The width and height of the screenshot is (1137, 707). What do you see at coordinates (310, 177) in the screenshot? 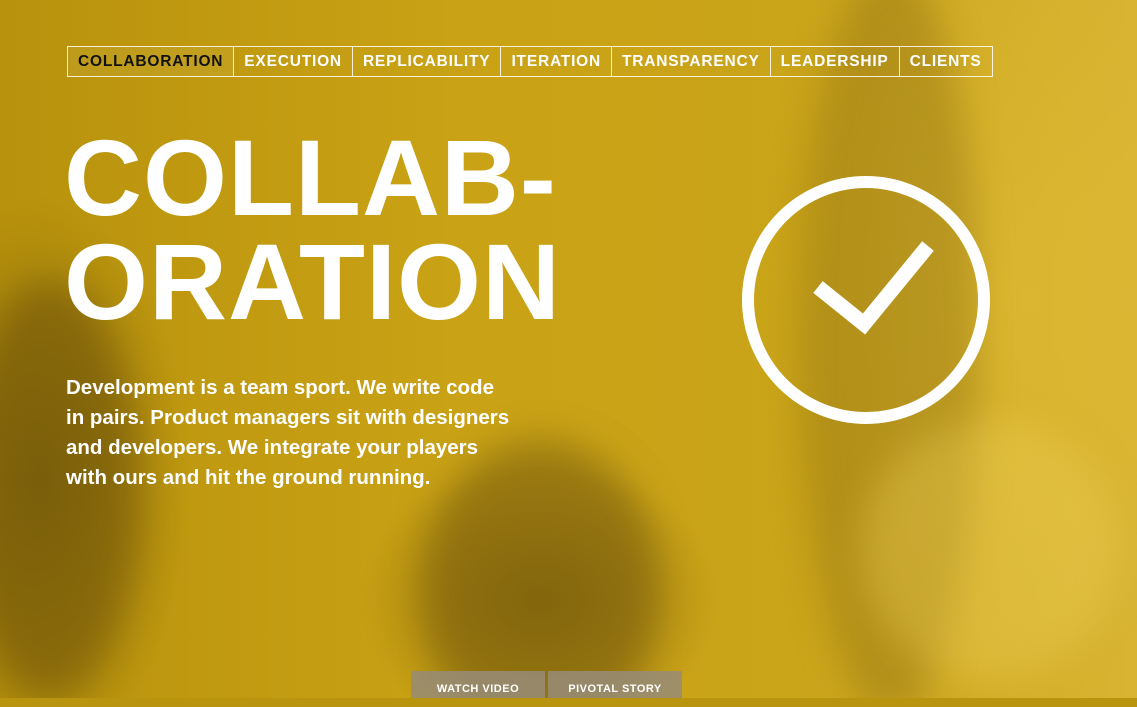
I see `page-title-line-1: COLLAB-` at bounding box center [310, 177].